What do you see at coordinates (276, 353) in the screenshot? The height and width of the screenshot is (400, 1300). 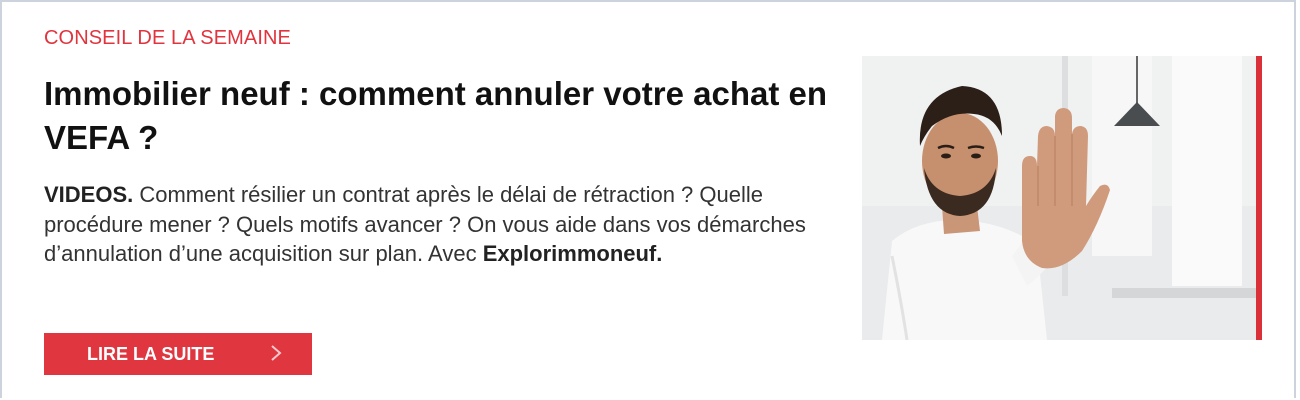 I see `chevron-right-icon` at bounding box center [276, 353].